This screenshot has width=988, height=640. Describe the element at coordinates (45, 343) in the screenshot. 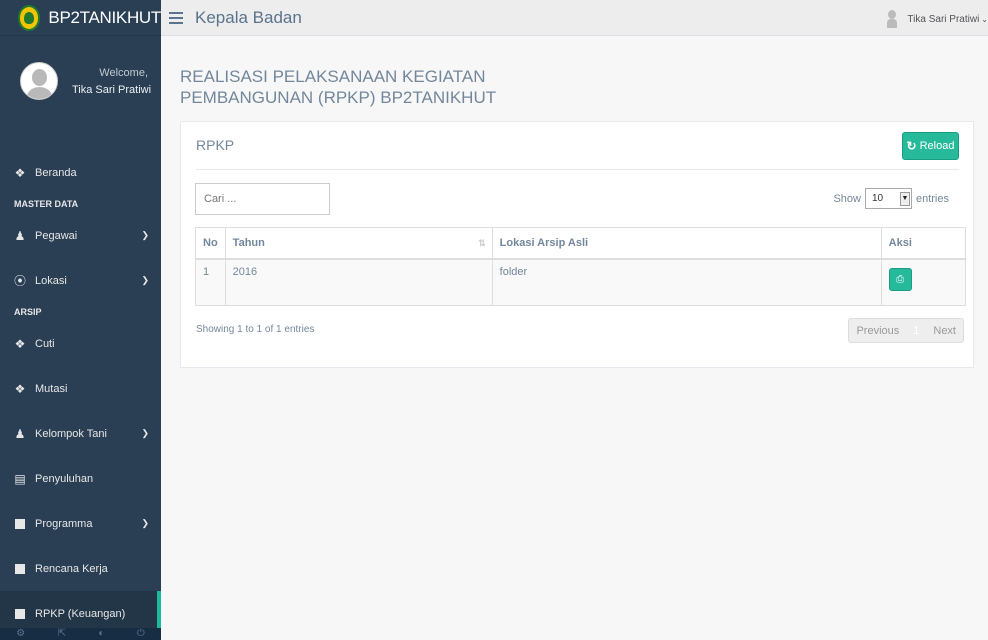

I see `sidebar-item-label: Cuti` at that location.